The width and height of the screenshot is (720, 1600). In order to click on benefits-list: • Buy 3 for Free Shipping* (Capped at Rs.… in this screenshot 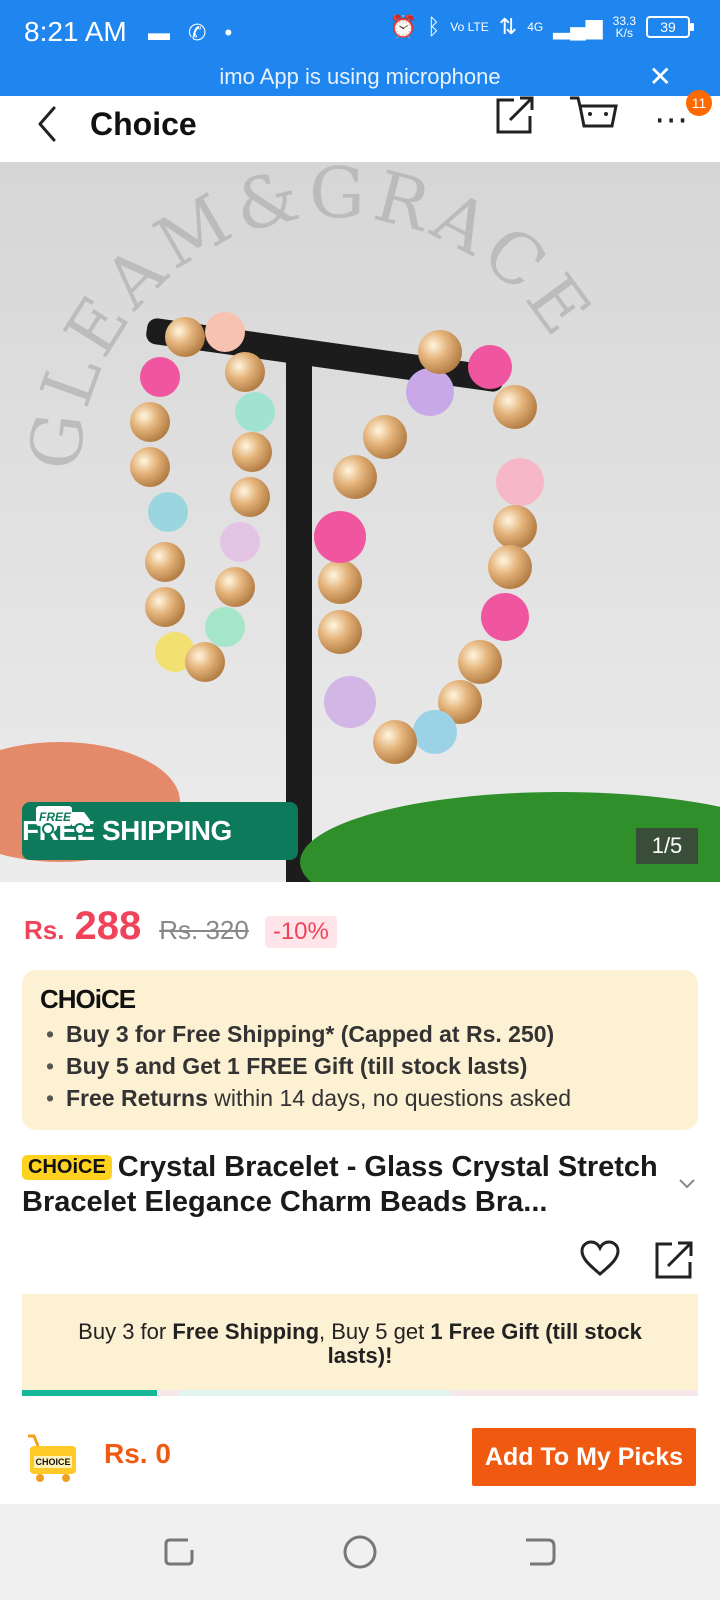, I will do `click(308, 1066)`.